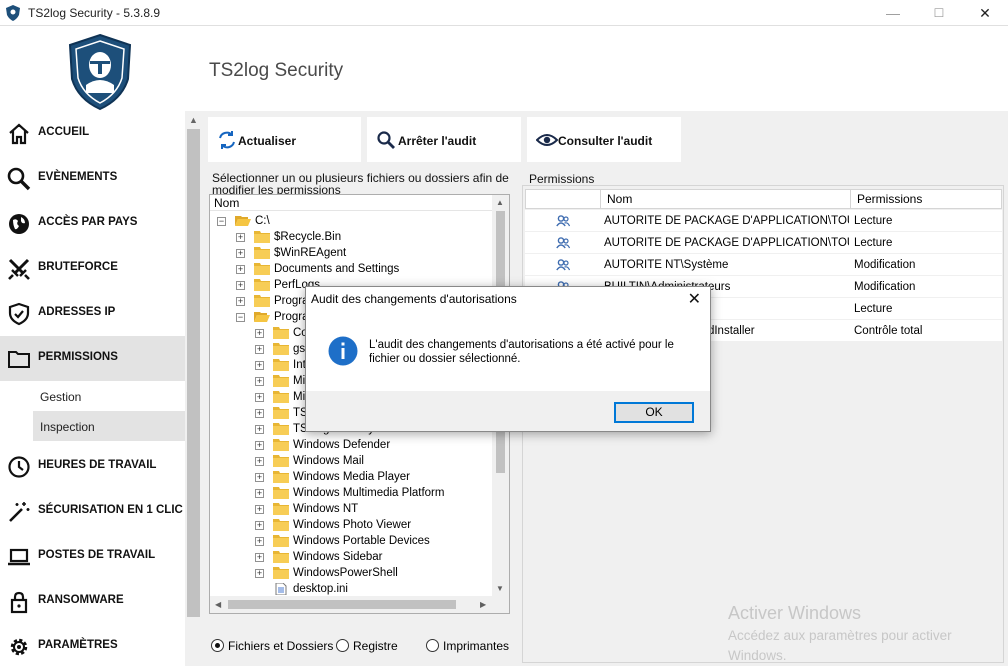 The image size is (1008, 669). What do you see at coordinates (351, 253) in the screenshot?
I see `tree-row: + $WinREAgent` at bounding box center [351, 253].